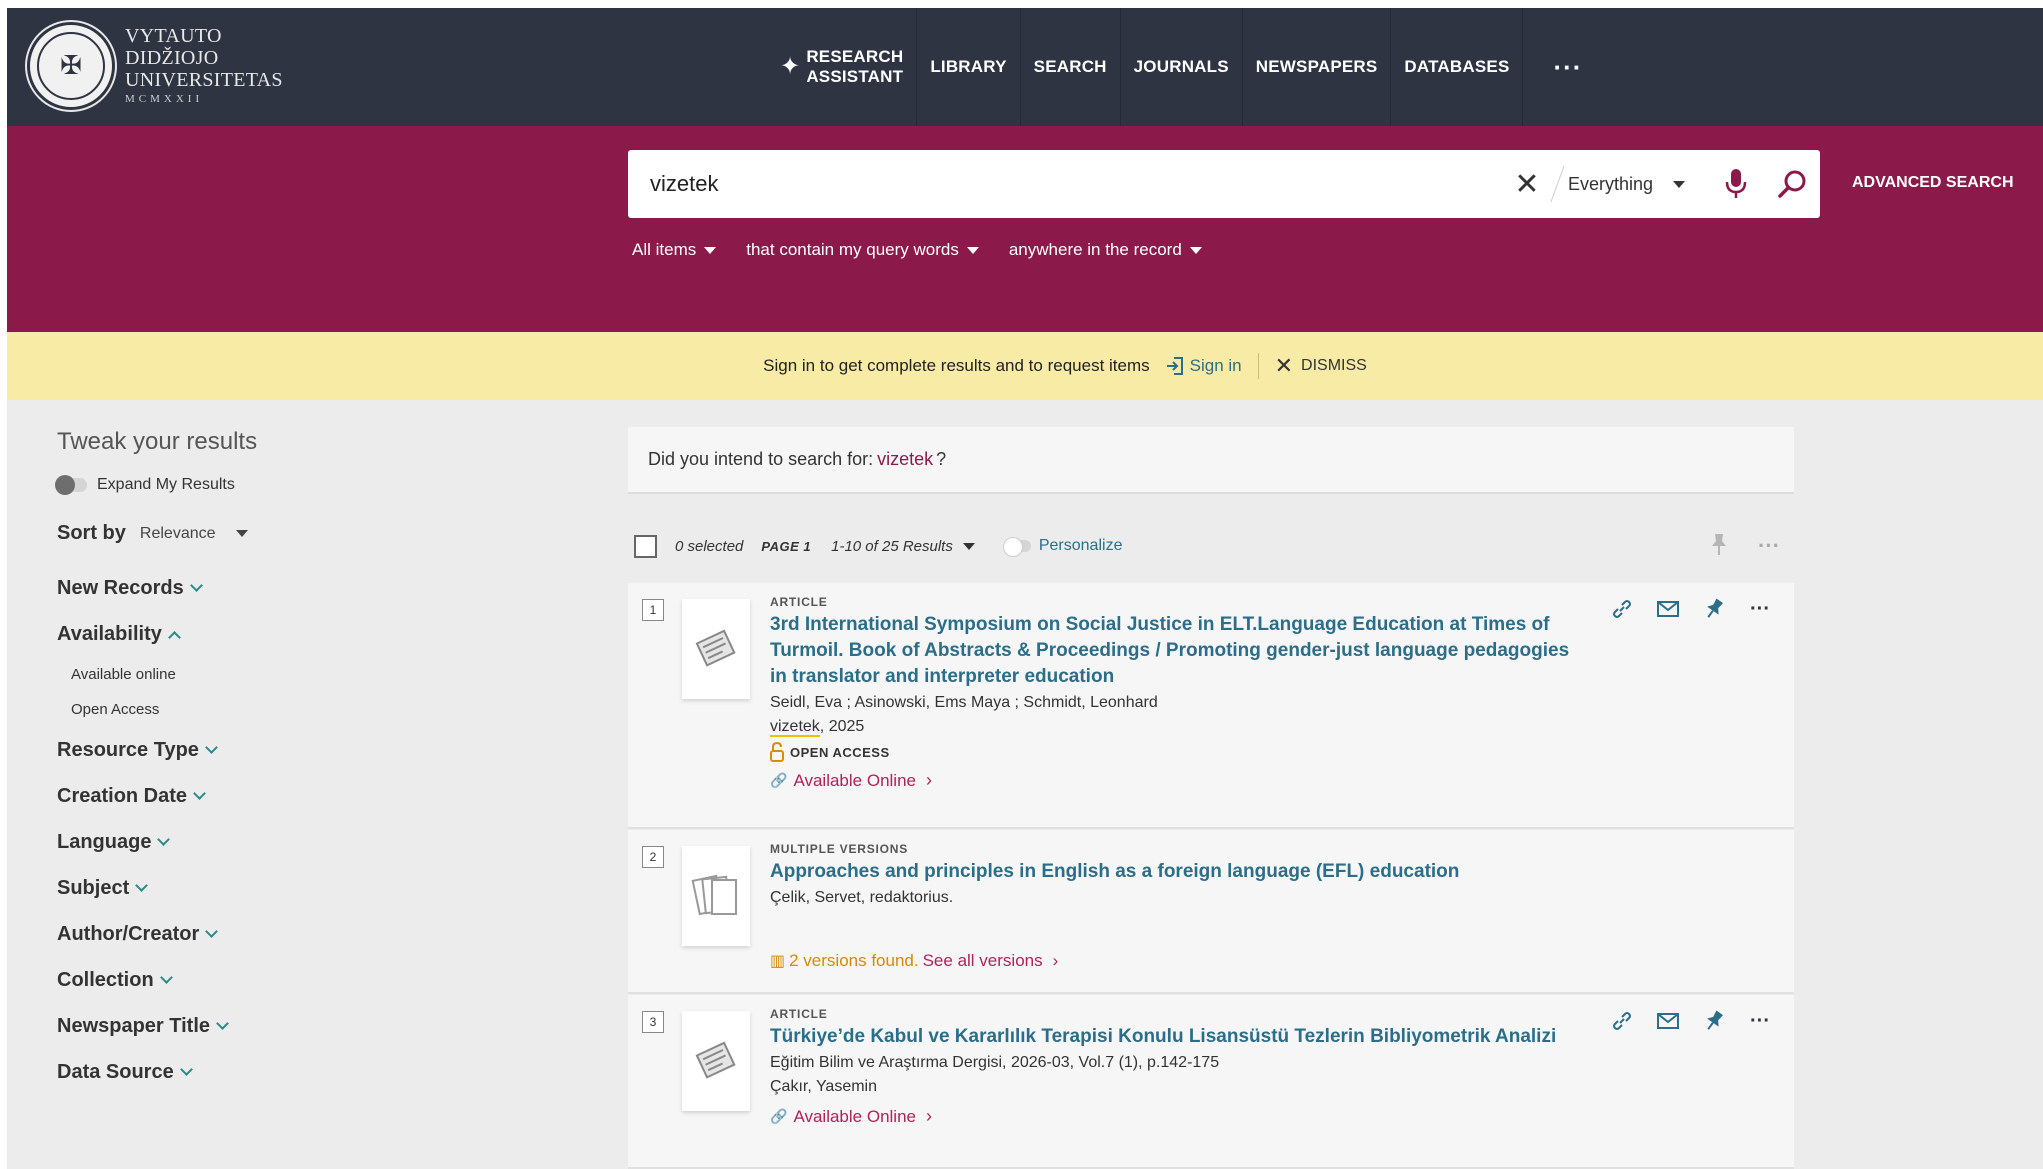  Describe the element at coordinates (204, 80) in the screenshot. I see `logo-line-3: UNIVERSITETAS` at that location.